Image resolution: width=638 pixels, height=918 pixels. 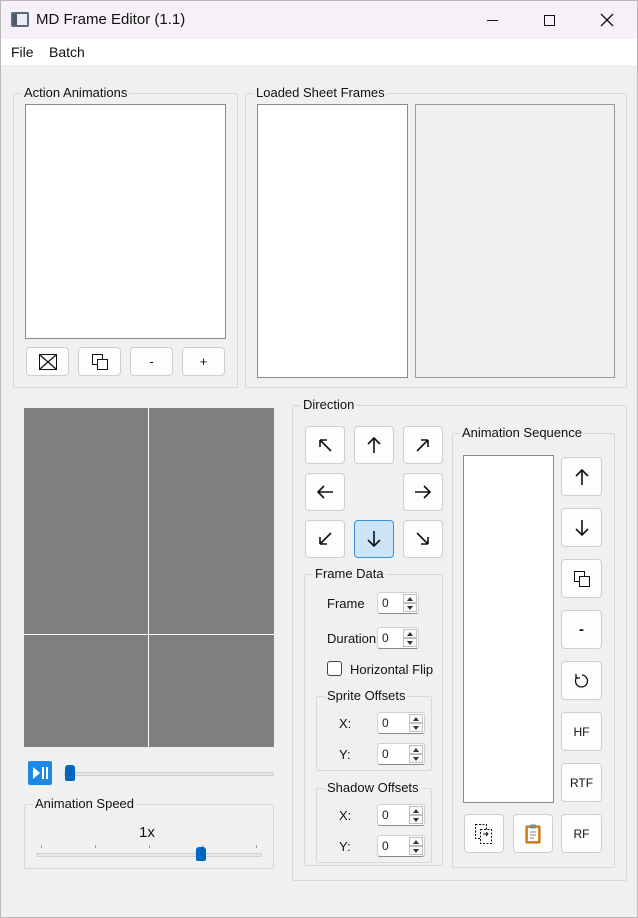 I want to click on action-animations-title: Action Animations, so click(x=76, y=92).